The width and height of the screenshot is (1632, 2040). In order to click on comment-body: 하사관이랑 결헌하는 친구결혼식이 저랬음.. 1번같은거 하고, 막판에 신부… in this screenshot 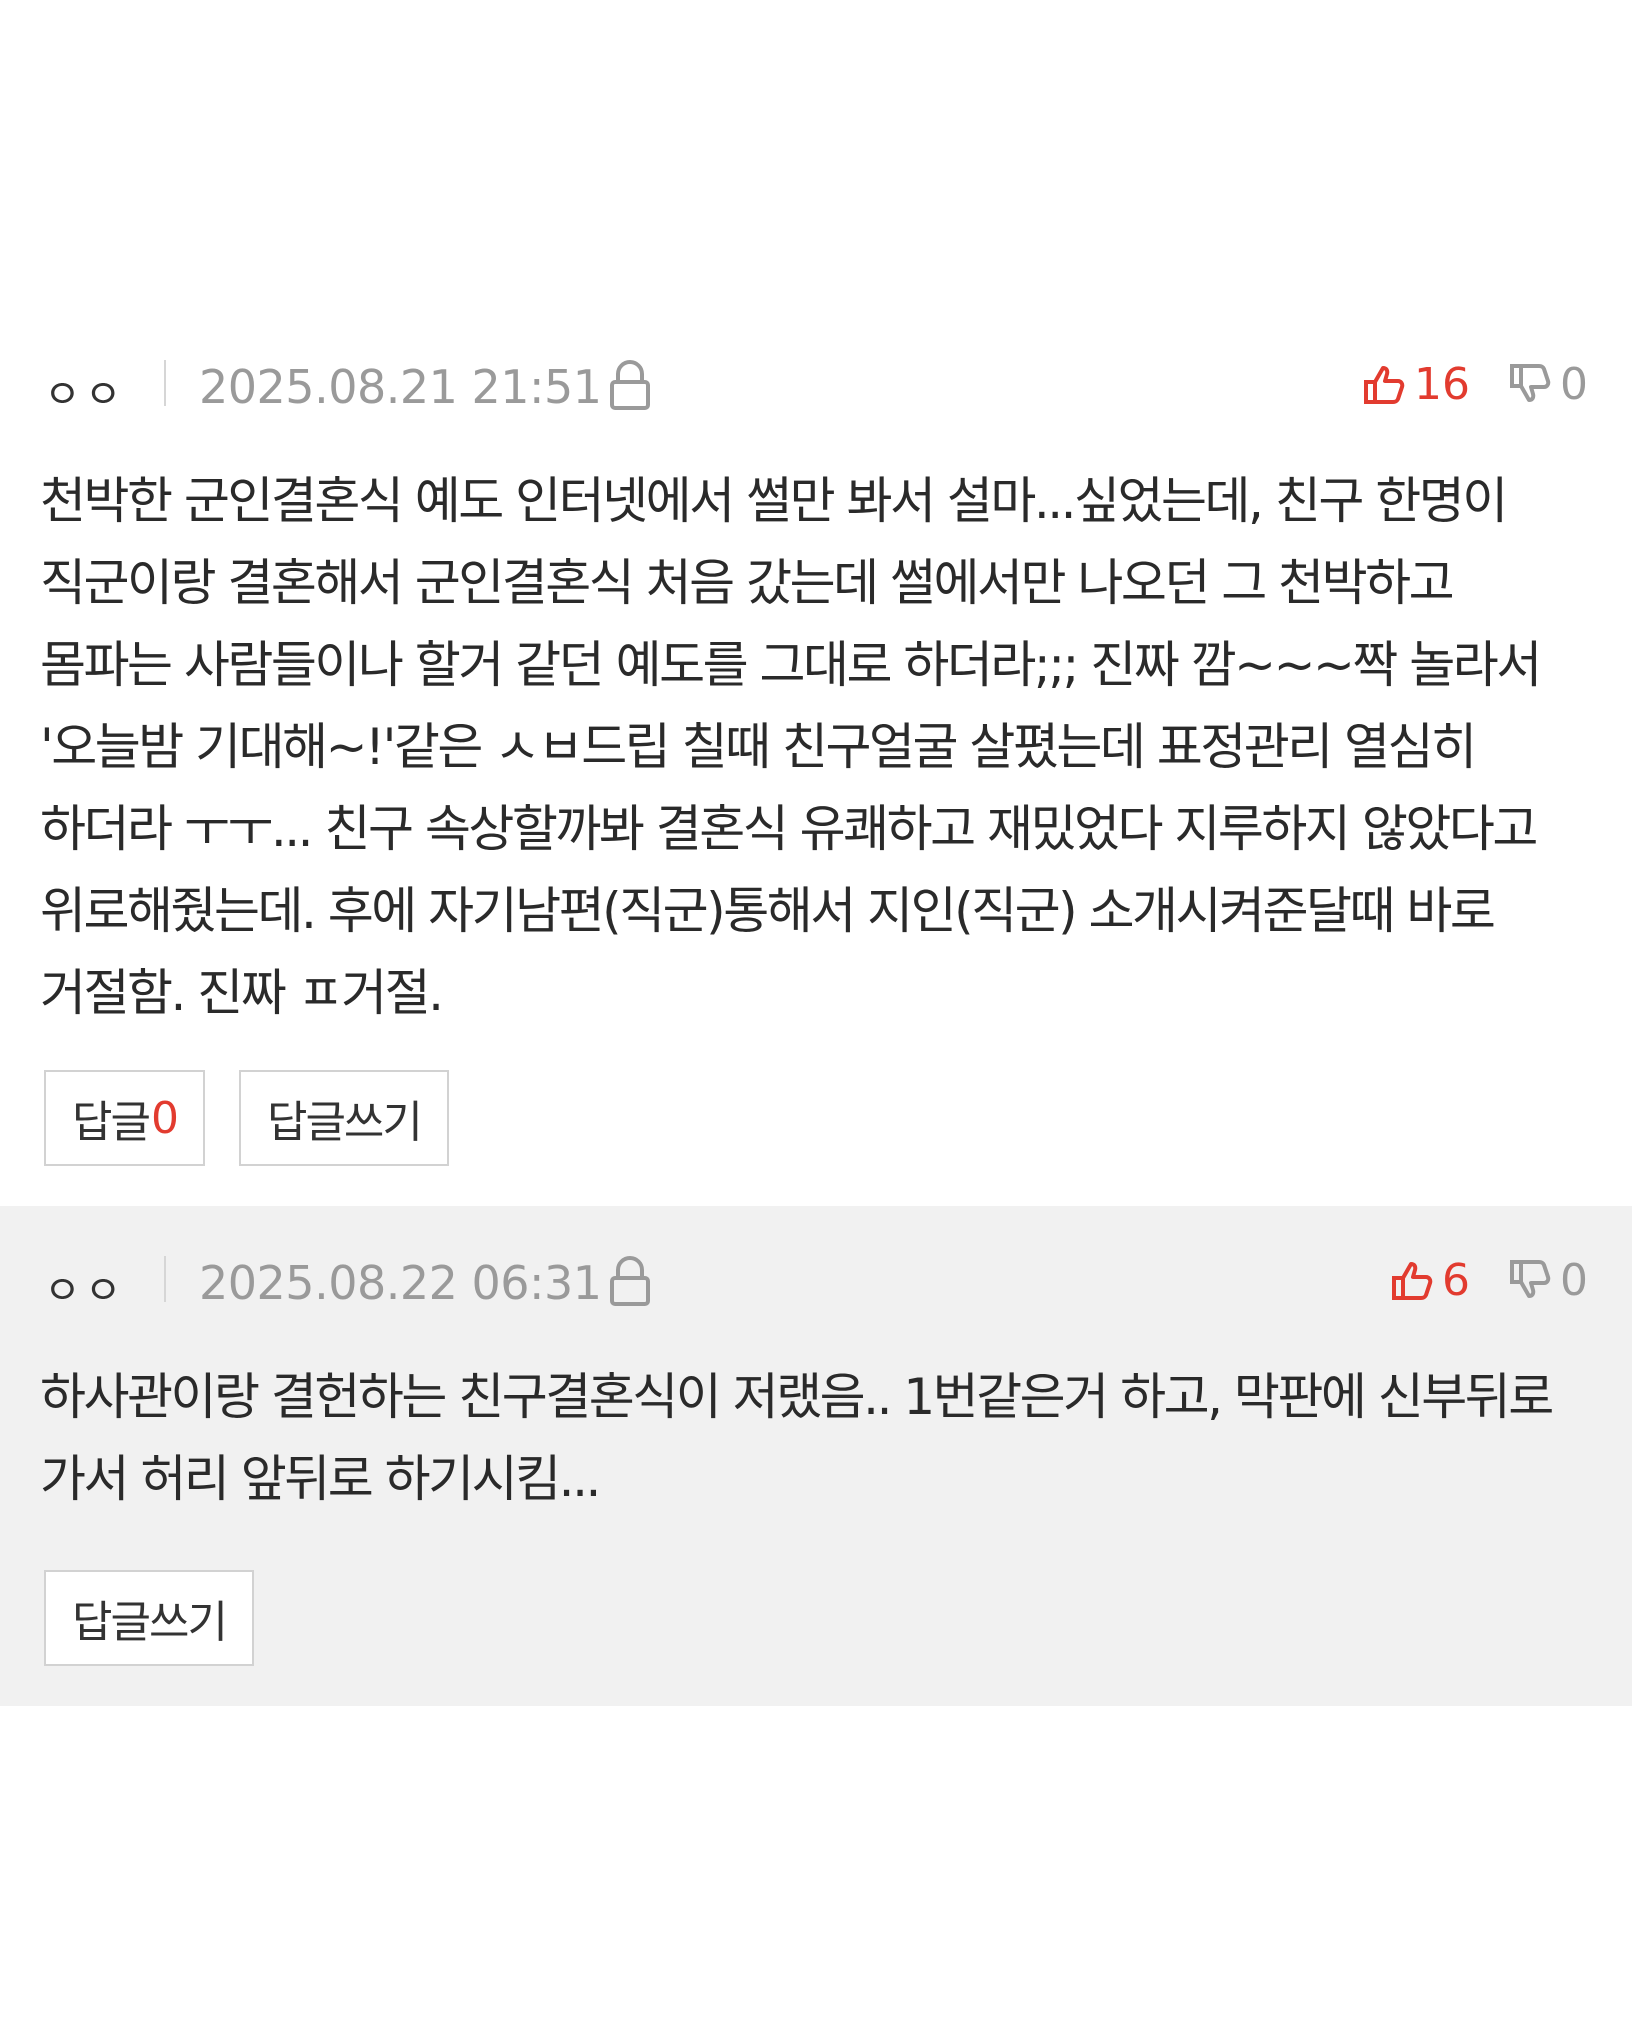, I will do `click(797, 1438)`.